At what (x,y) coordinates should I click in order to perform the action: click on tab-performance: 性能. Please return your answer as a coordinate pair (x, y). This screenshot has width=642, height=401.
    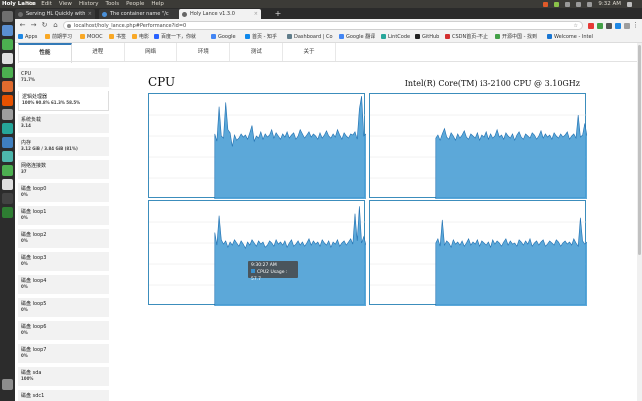
    Looking at the image, I should click on (45, 53).